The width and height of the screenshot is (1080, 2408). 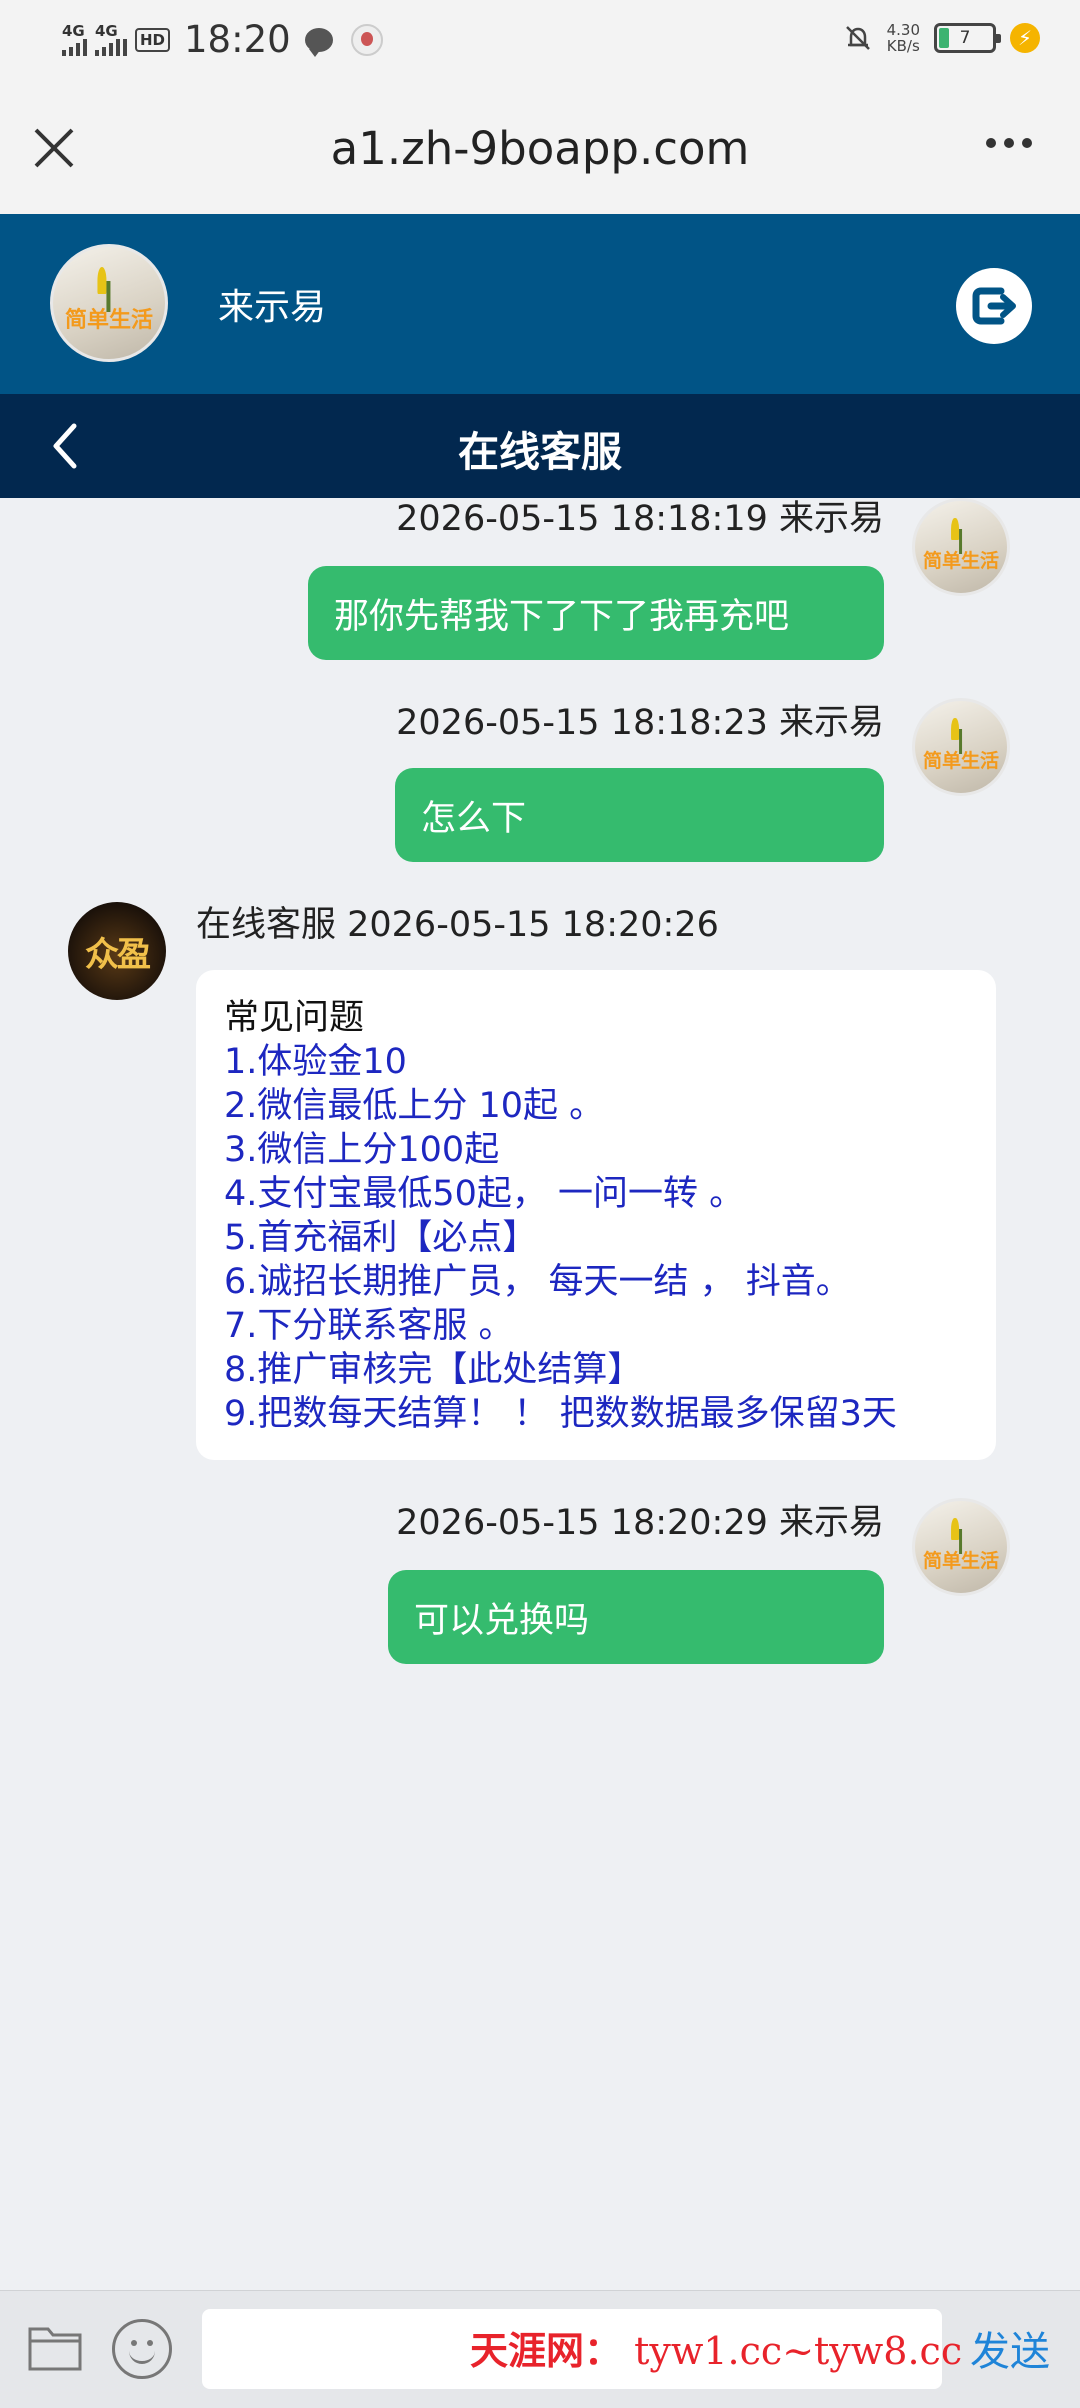 I want to click on logout-icon, so click(x=994, y=306).